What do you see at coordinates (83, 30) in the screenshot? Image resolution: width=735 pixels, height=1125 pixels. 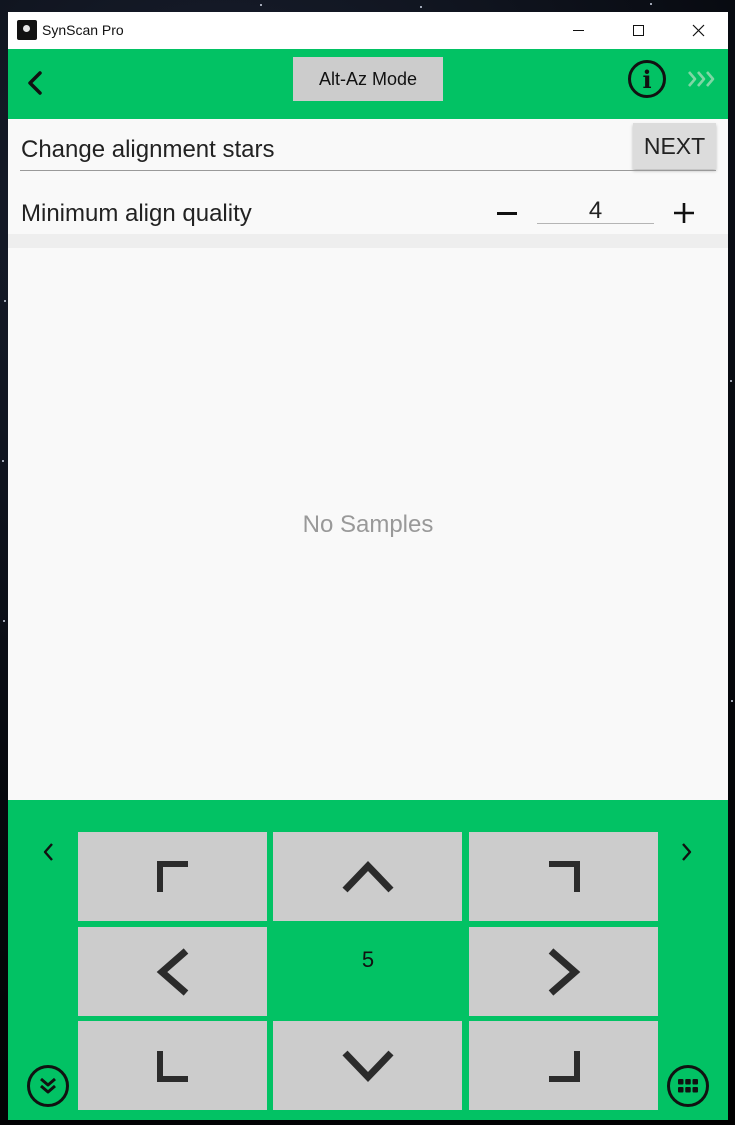 I see `window-title: SynScan Pro` at bounding box center [83, 30].